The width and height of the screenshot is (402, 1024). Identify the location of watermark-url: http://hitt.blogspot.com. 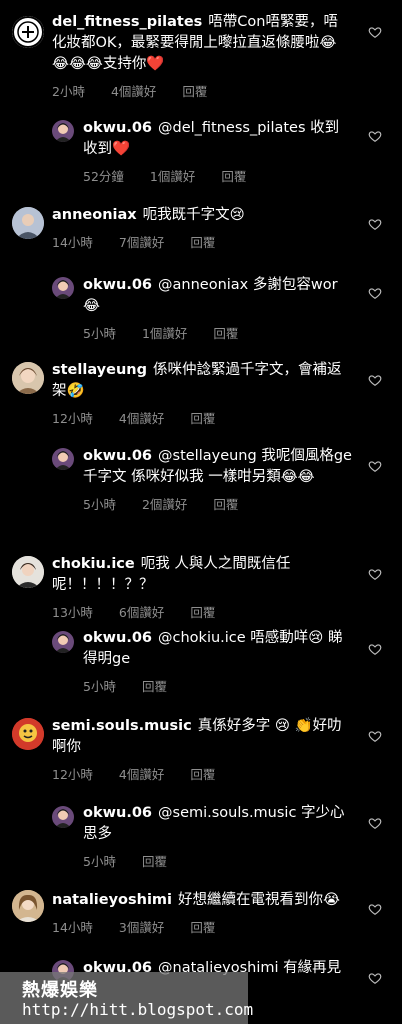
(138, 1009).